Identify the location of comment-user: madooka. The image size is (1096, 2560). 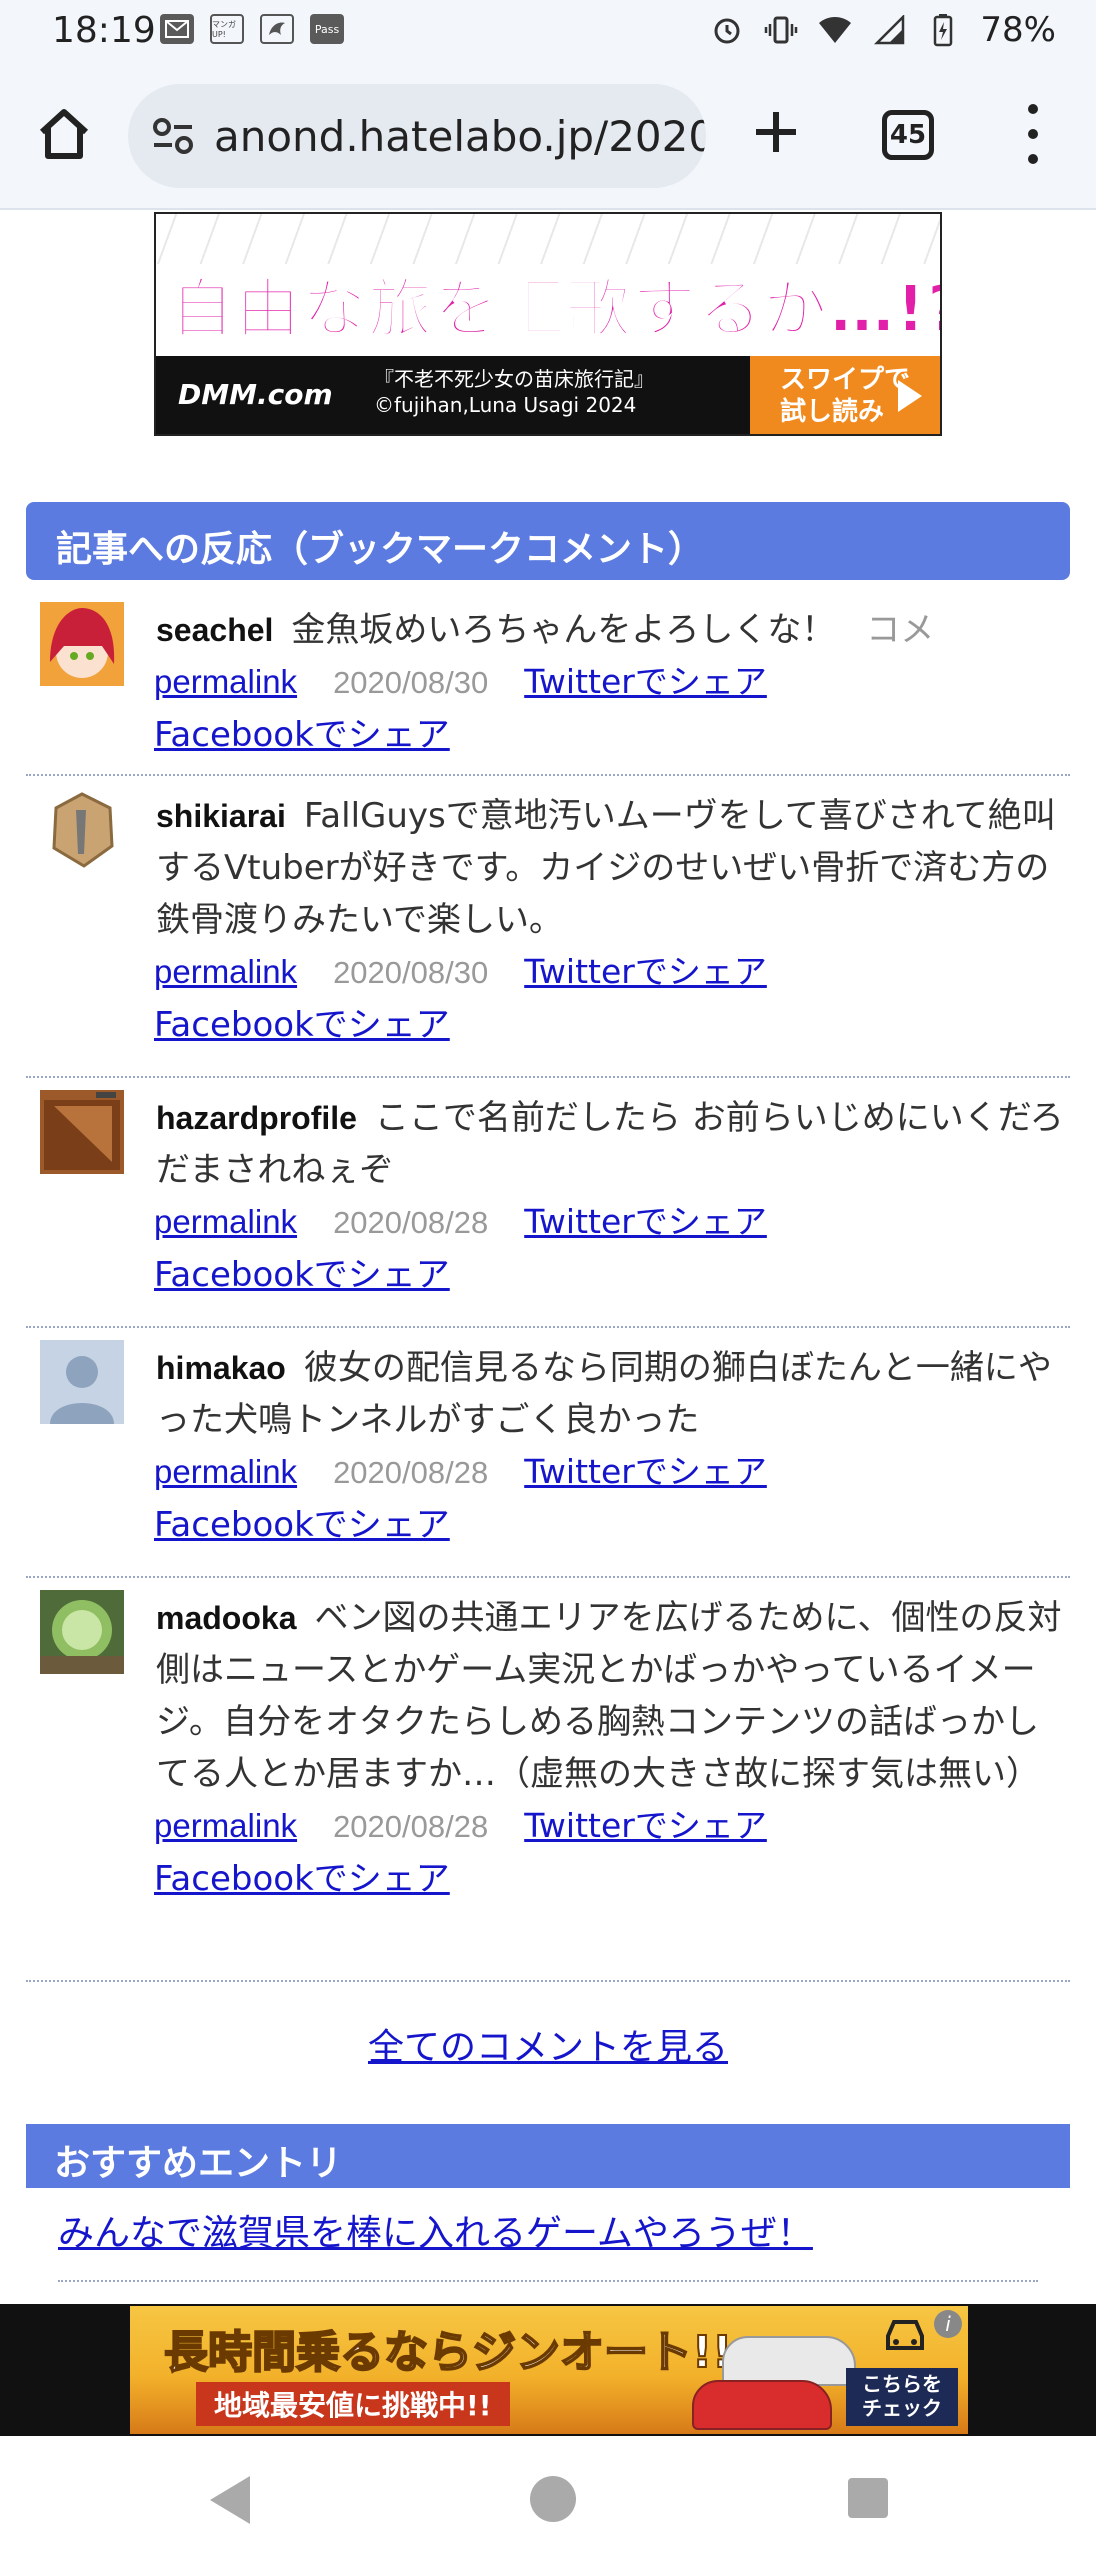
(226, 1618).